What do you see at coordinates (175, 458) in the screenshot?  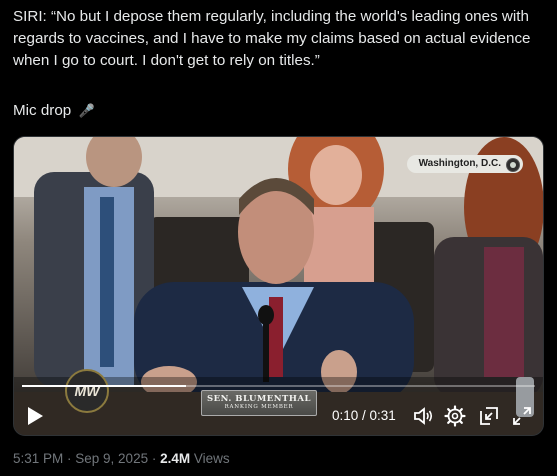 I see `views-count: 2.4M` at bounding box center [175, 458].